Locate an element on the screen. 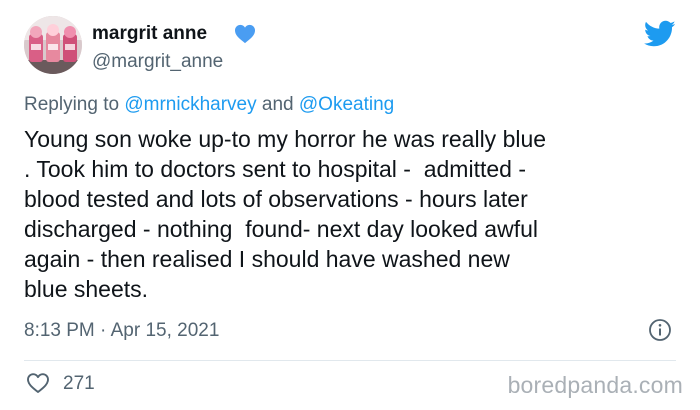  blue-heart-icon is located at coordinates (245, 34).